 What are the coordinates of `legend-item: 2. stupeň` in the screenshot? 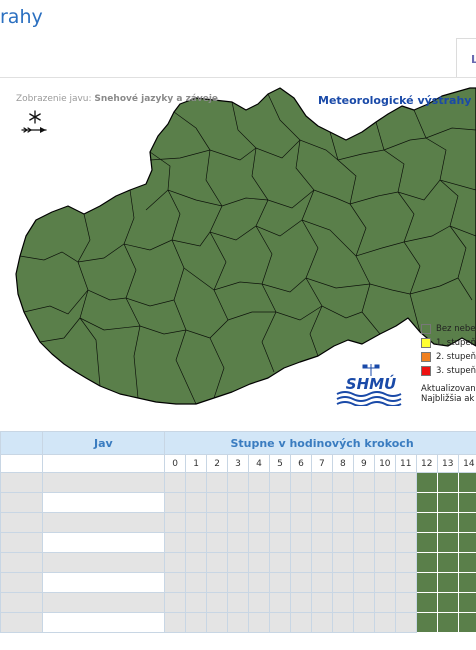 It's located at (448, 357).